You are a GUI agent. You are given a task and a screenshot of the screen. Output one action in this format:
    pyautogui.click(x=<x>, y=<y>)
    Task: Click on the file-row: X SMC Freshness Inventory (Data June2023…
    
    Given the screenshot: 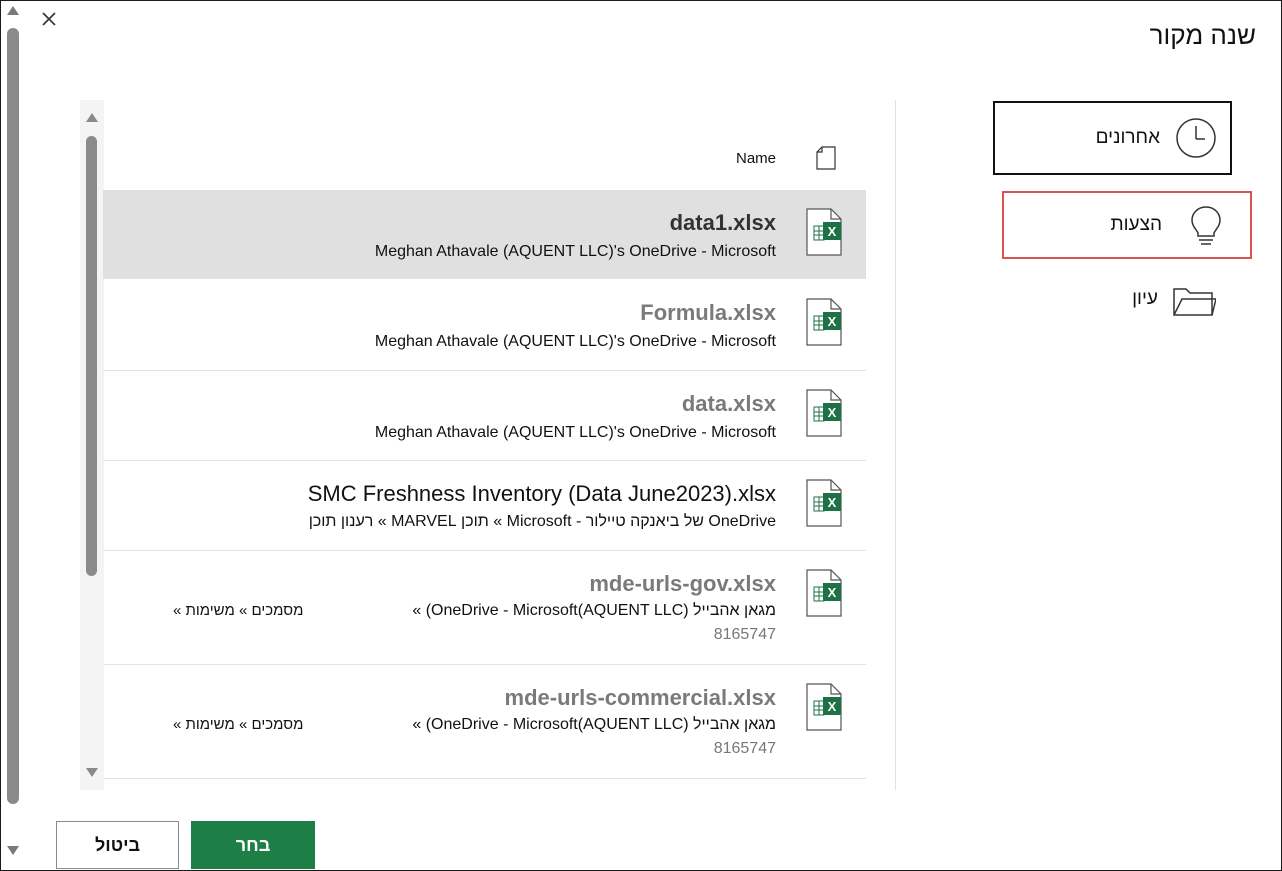 What is the action you would take?
    pyautogui.click(x=484, y=506)
    